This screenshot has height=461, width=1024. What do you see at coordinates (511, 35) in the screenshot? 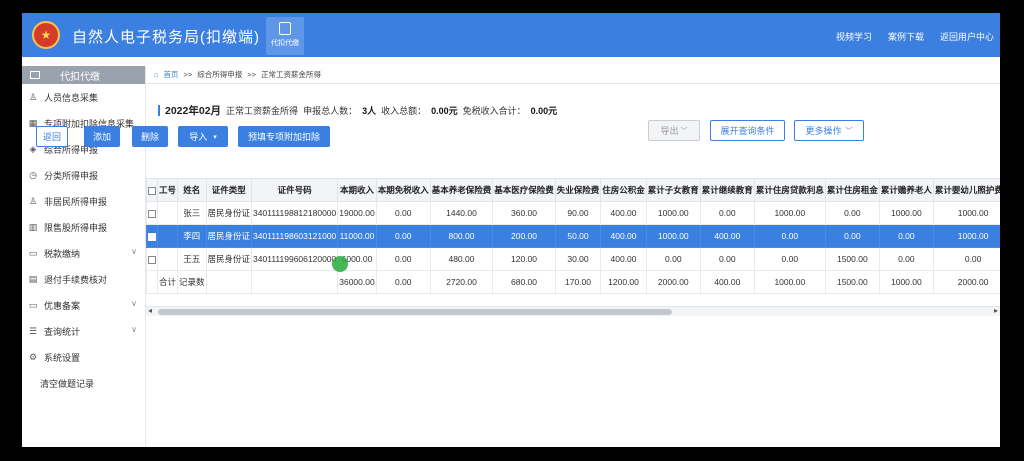
I see `top-bar: ★ 自然人电子税务局(扣缴端) 代扣代缴 视频学习 案例下载 返回用户中心` at bounding box center [511, 35].